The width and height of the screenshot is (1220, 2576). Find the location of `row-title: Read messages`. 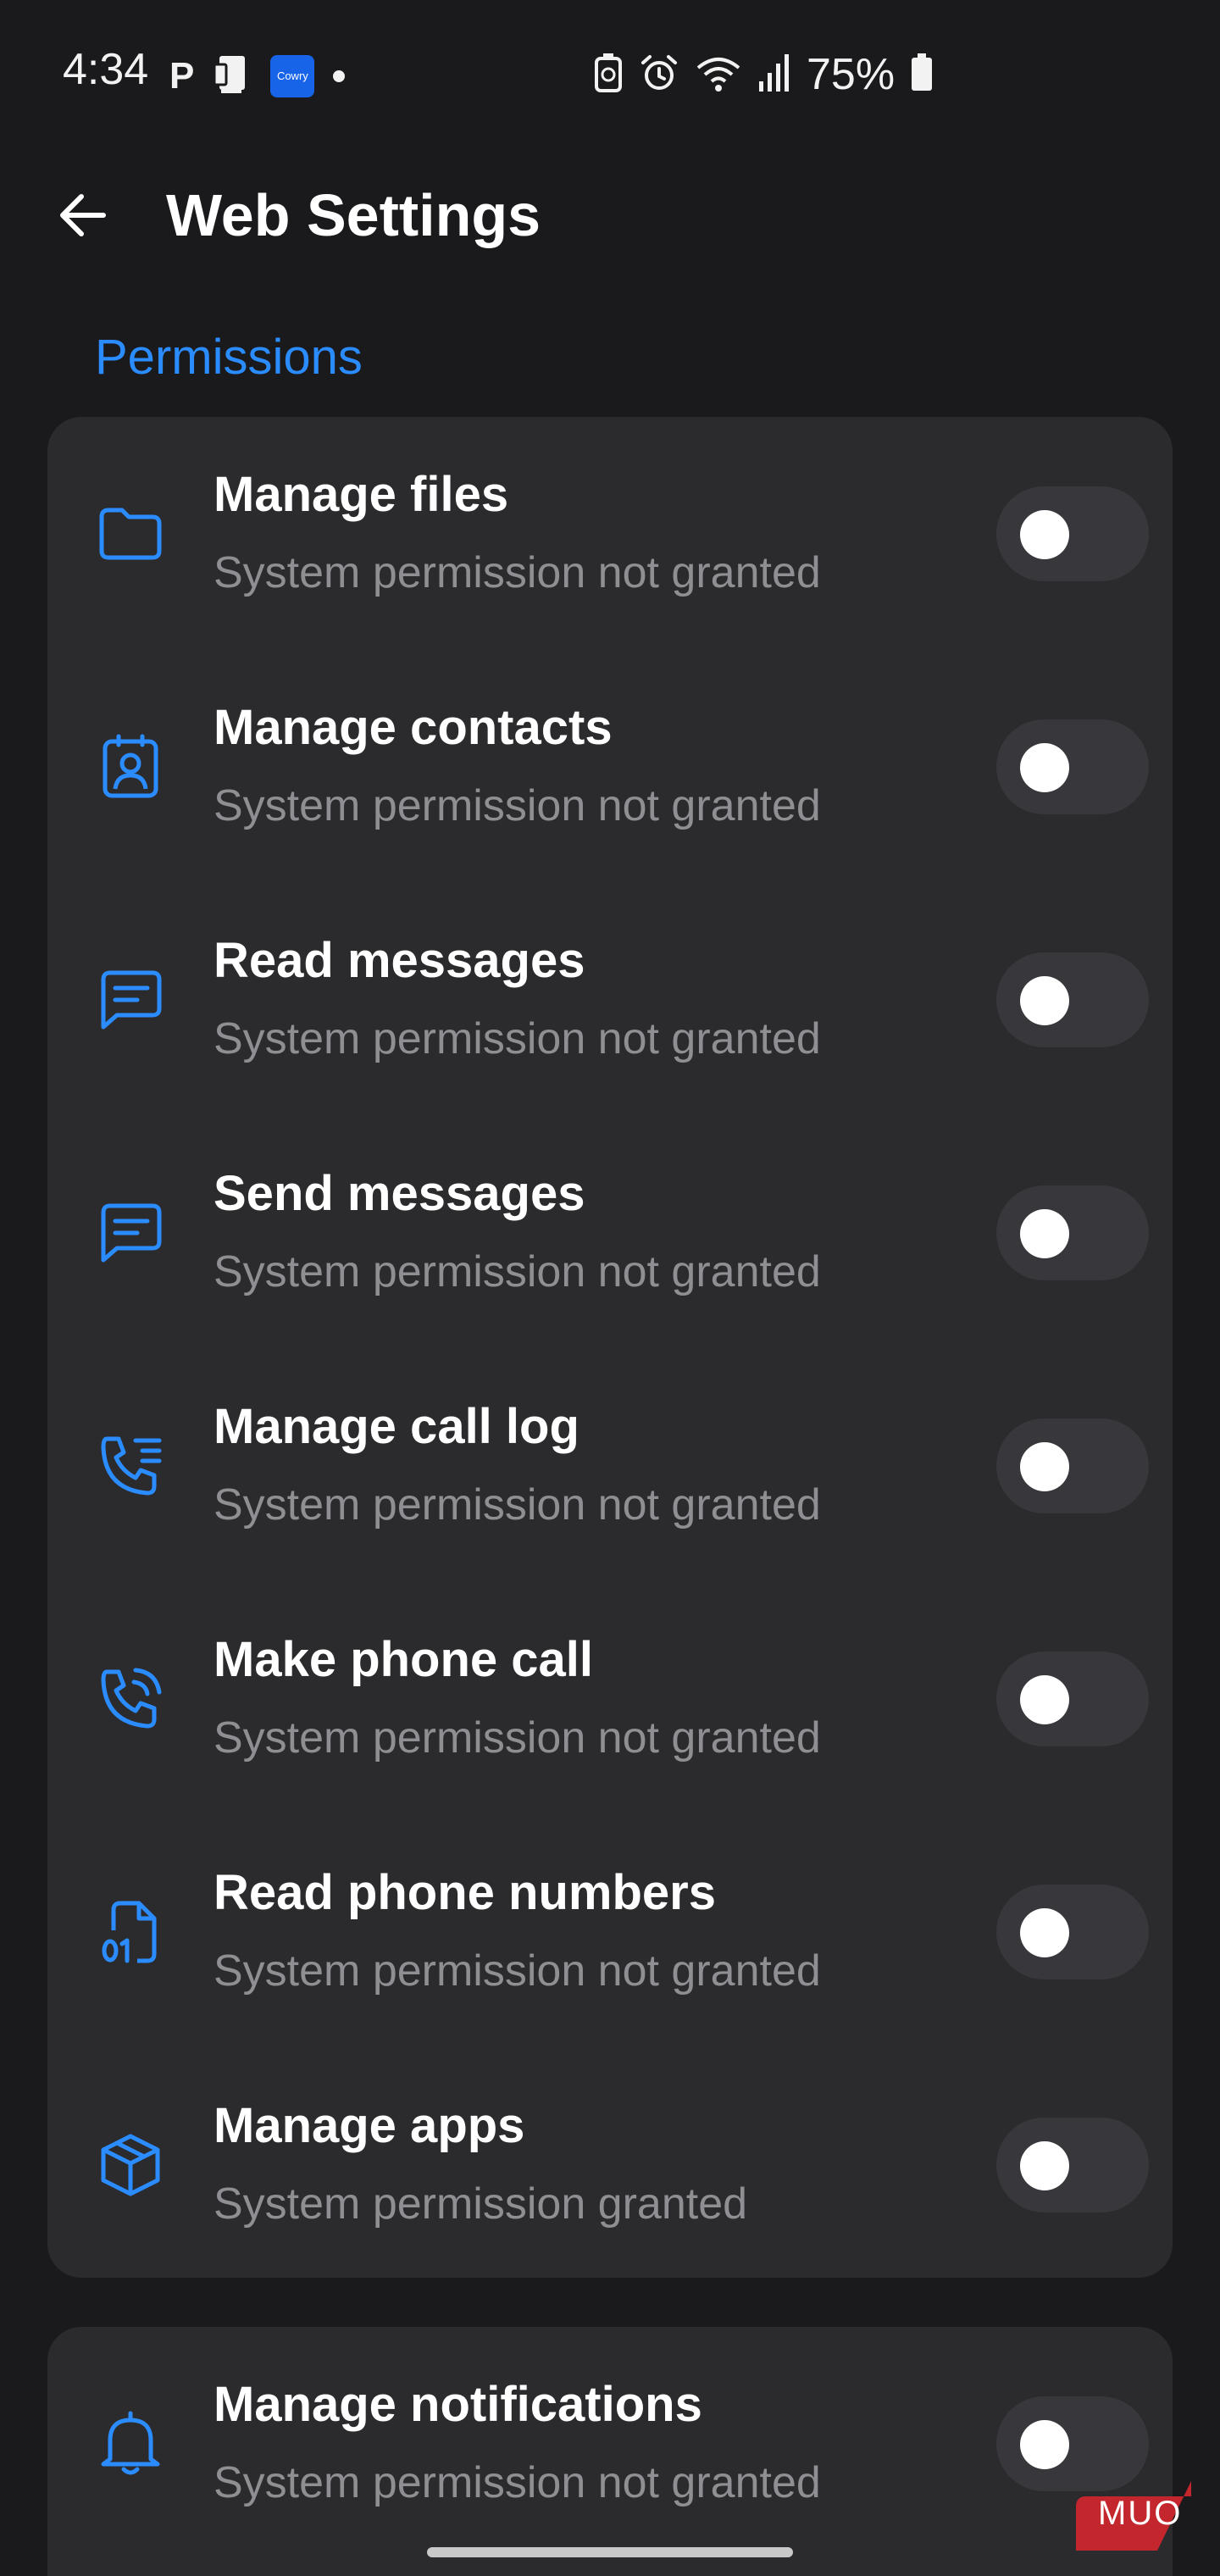

row-title: Read messages is located at coordinates (399, 960).